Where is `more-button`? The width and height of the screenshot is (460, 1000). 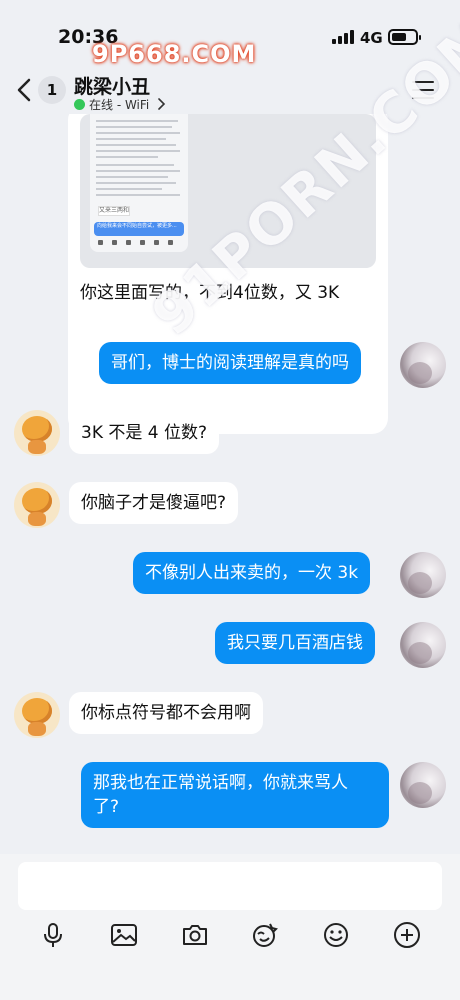 more-button is located at coordinates (407, 935).